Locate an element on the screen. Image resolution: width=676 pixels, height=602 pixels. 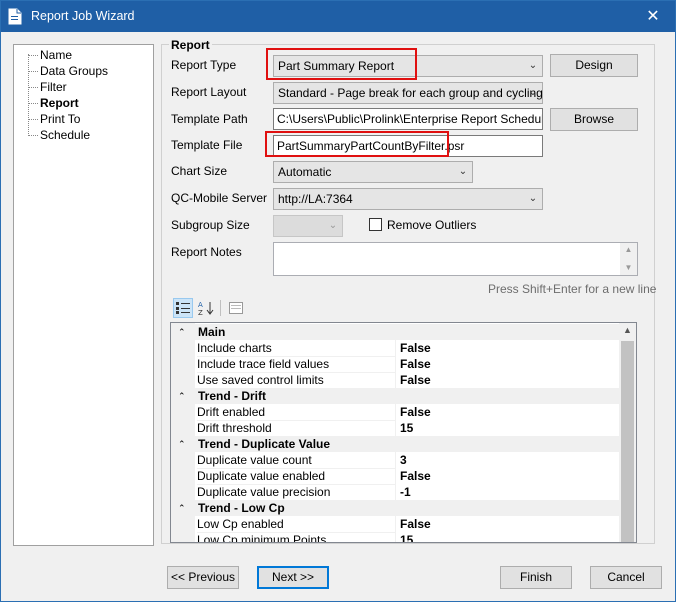
nav-item-label: Filter is located at coordinates (53, 87).